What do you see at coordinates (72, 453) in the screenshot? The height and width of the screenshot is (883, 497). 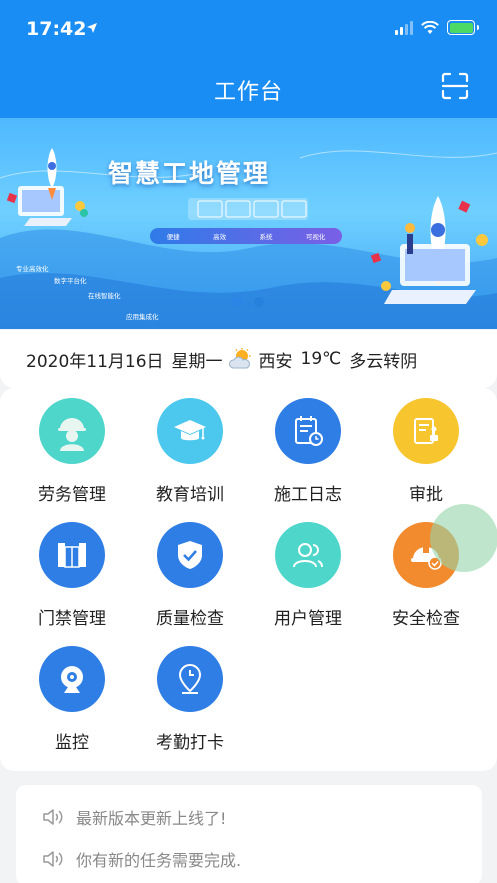 I see `app-labor-management: 劳务管理` at bounding box center [72, 453].